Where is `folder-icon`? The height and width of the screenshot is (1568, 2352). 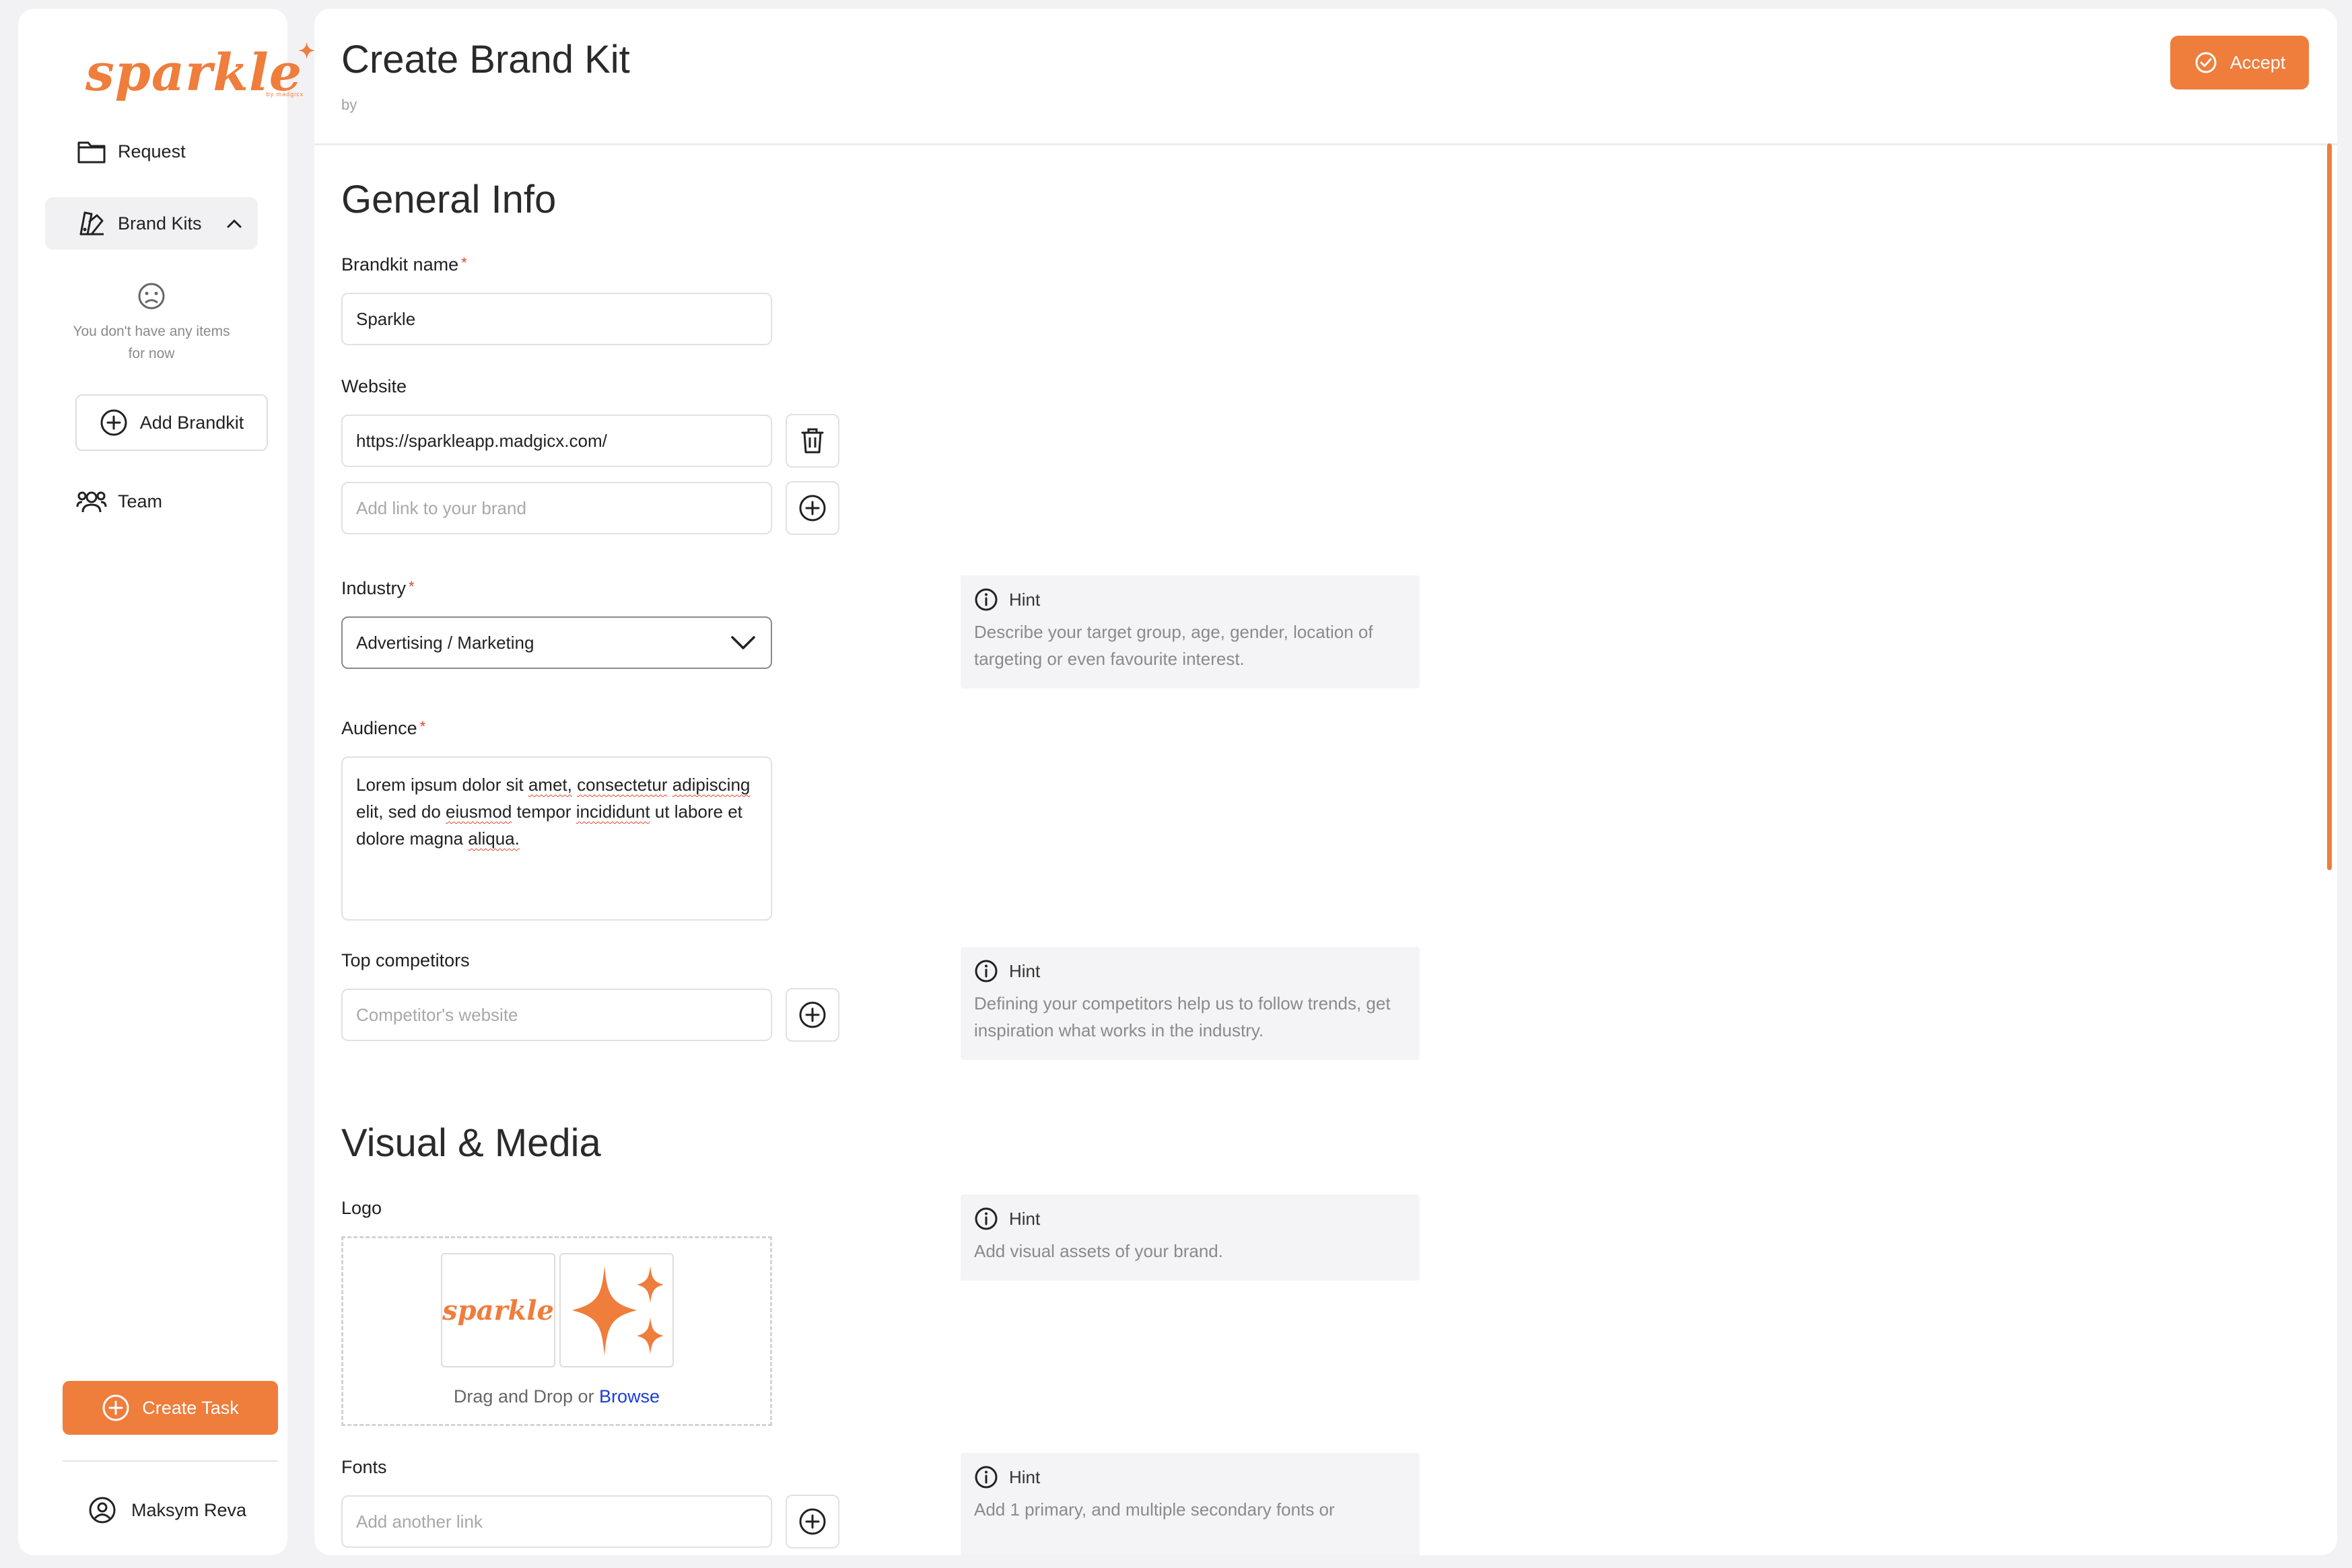
folder-icon is located at coordinates (91, 152).